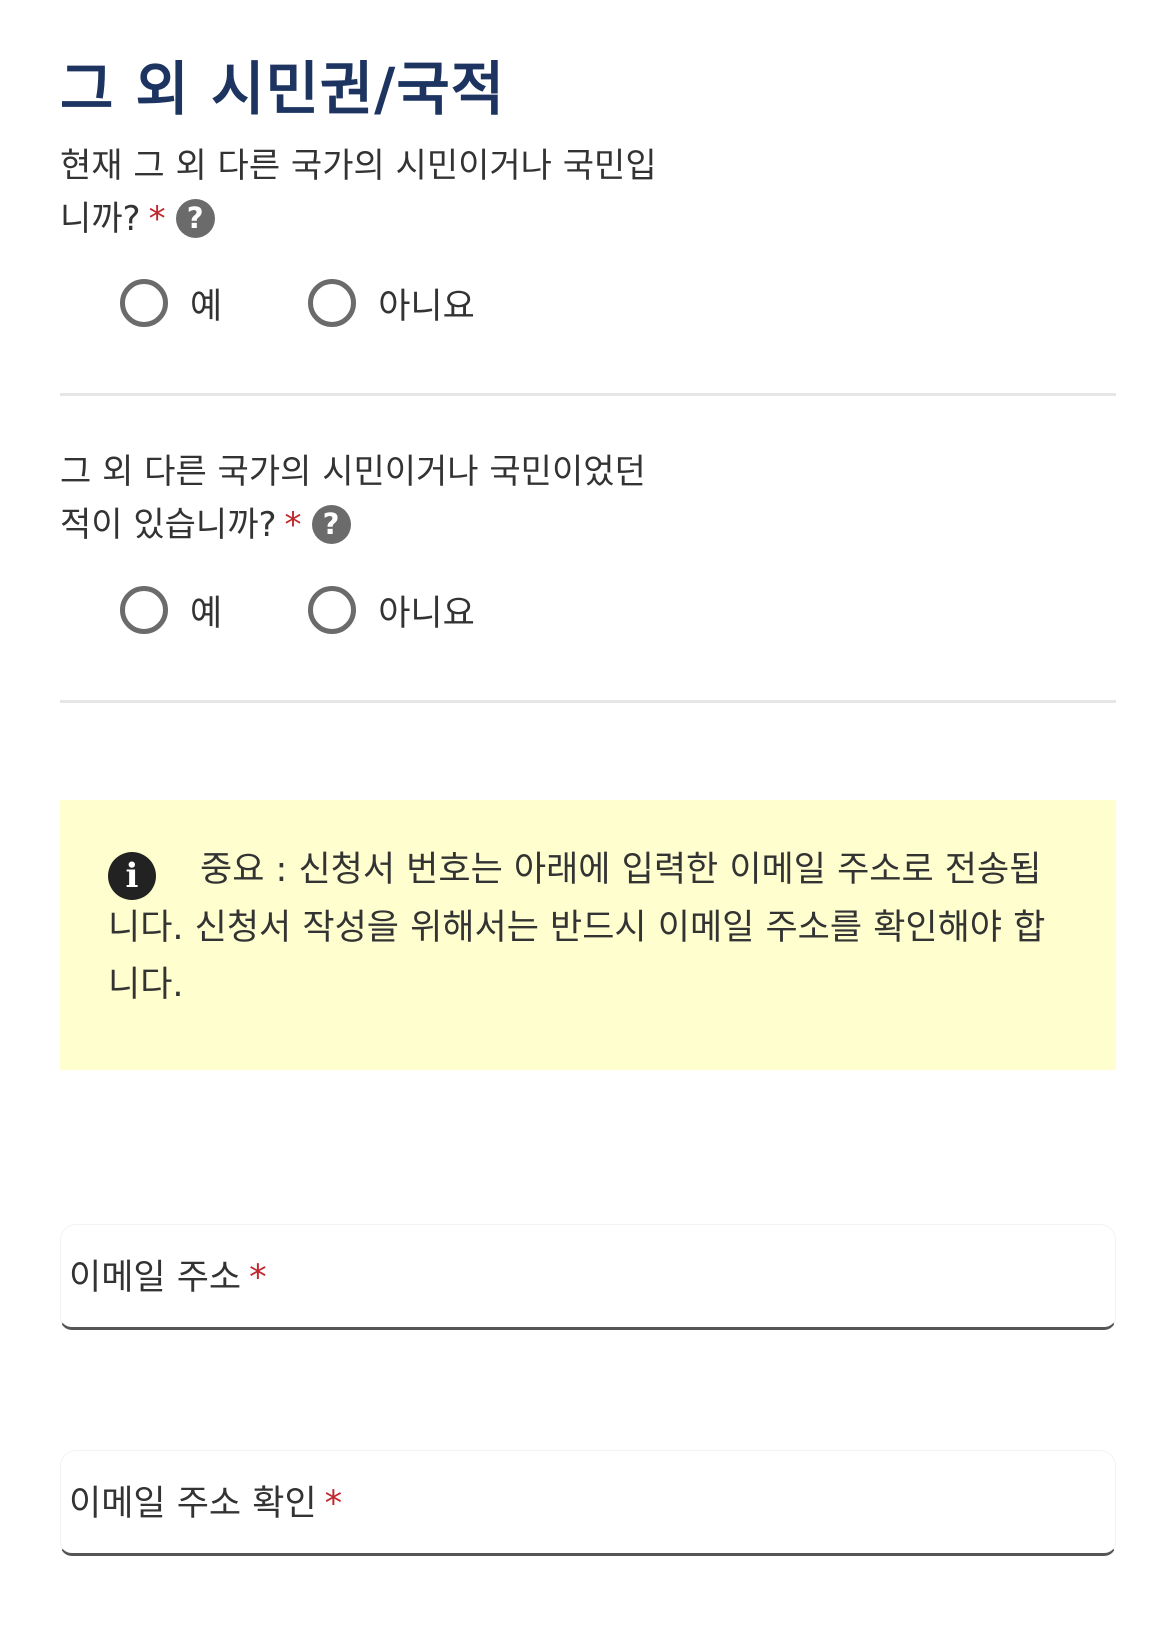 This screenshot has width=1170, height=1647. I want to click on question-text: 그 외 다른 국가의 시민이거나 국민이었던 적이 있습니까?, so click(353, 498).